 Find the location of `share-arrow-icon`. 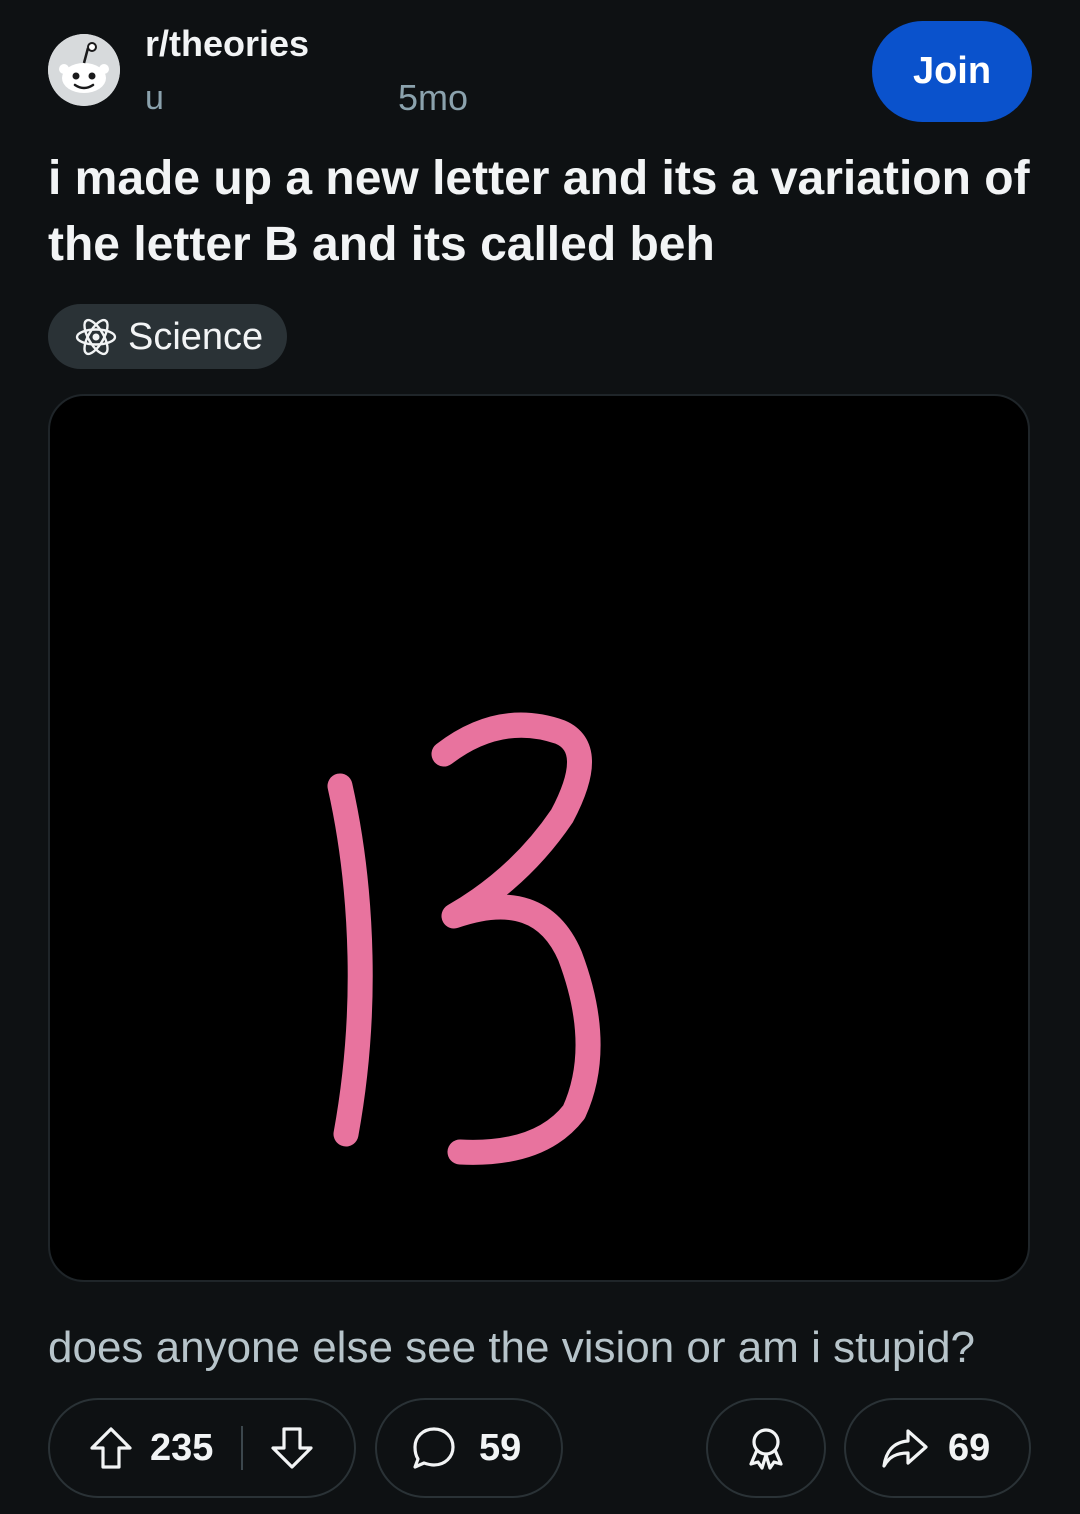

share-arrow-icon is located at coordinates (905, 1448).